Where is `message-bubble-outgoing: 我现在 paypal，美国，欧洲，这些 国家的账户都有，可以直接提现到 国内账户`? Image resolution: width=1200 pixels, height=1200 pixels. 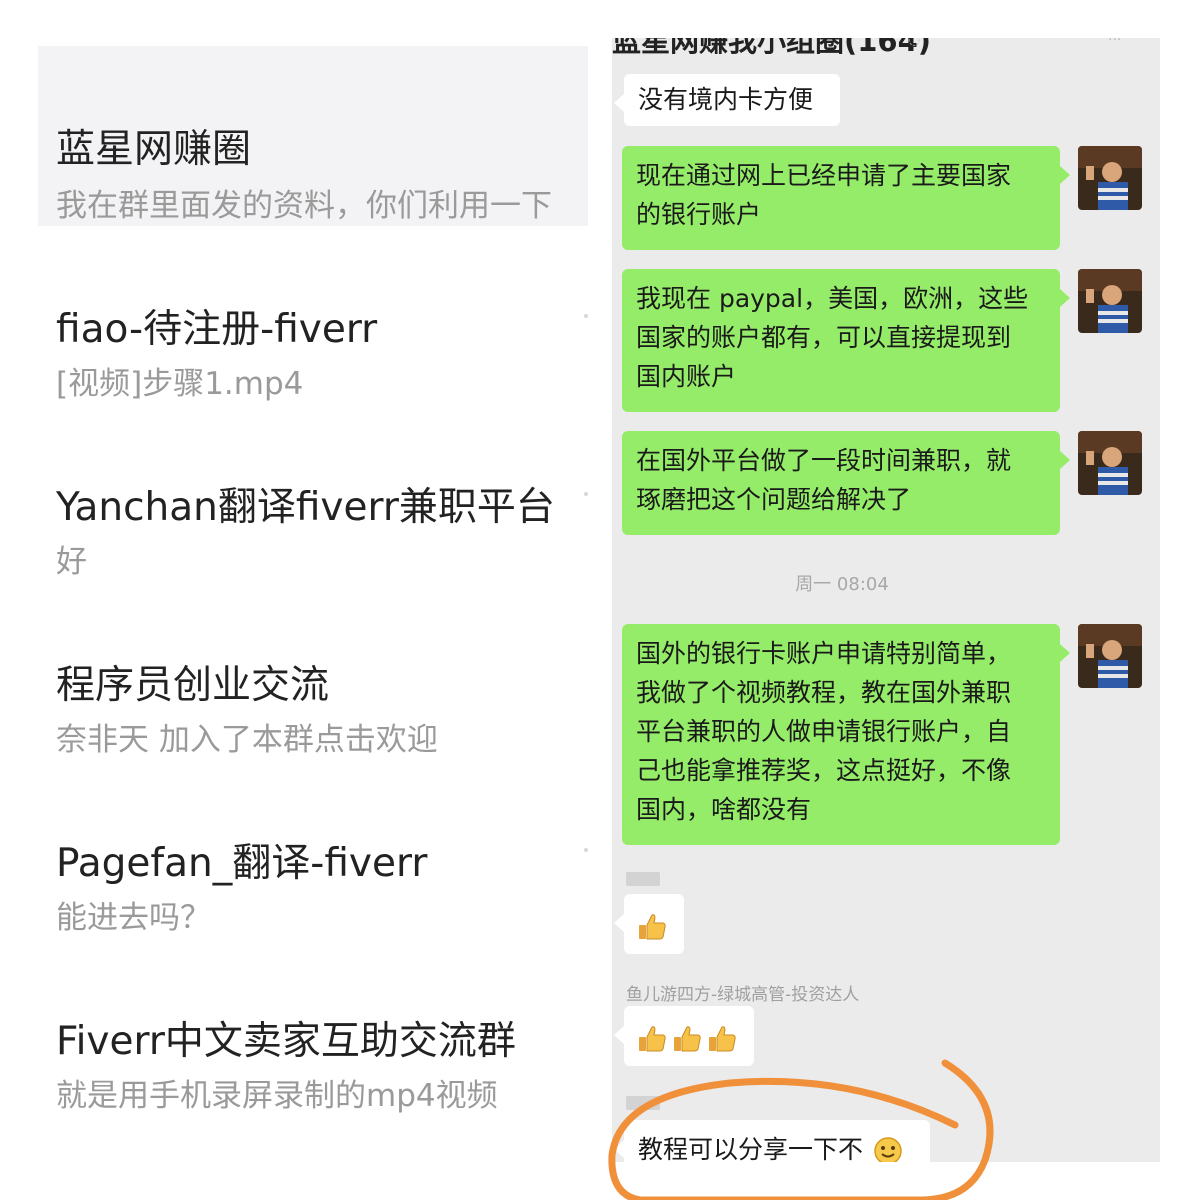
message-bubble-outgoing: 我现在 paypal，美国，欧洲，这些 国家的账户都有，可以直接提现到 国内账户 is located at coordinates (846, 340).